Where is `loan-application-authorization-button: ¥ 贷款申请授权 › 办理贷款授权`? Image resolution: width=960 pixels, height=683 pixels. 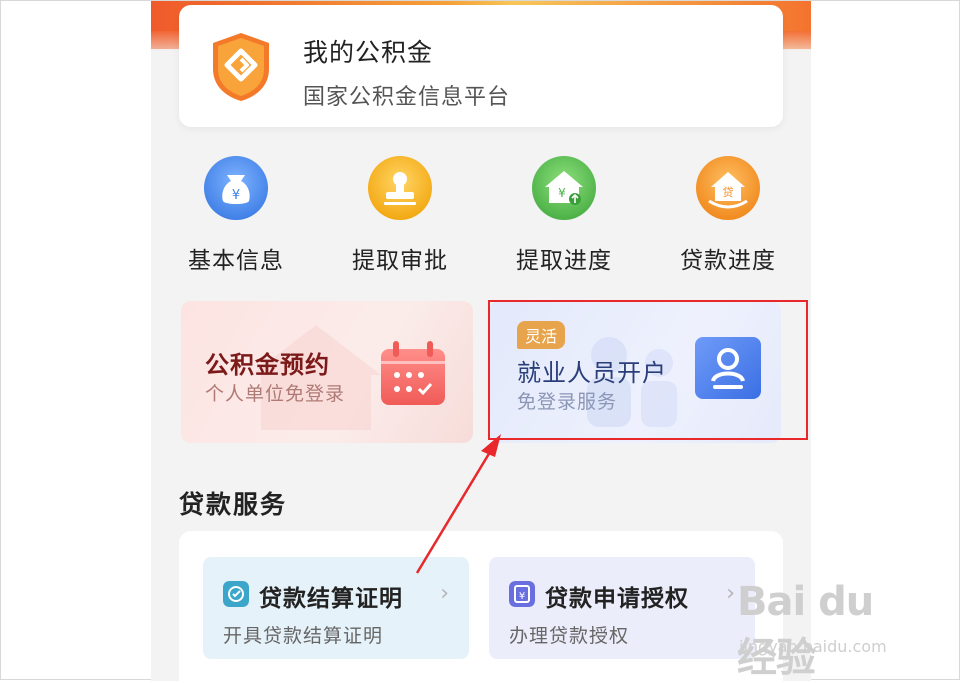 loan-application-authorization-button: ¥ 贷款申请授权 › 办理贷款授权 is located at coordinates (622, 608).